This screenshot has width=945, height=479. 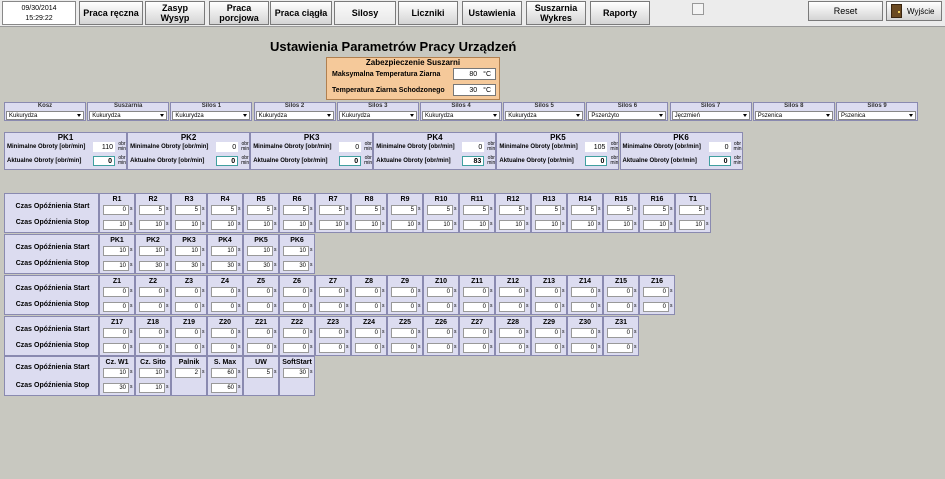 I want to click on exit-button: Wyjście, so click(x=914, y=11).